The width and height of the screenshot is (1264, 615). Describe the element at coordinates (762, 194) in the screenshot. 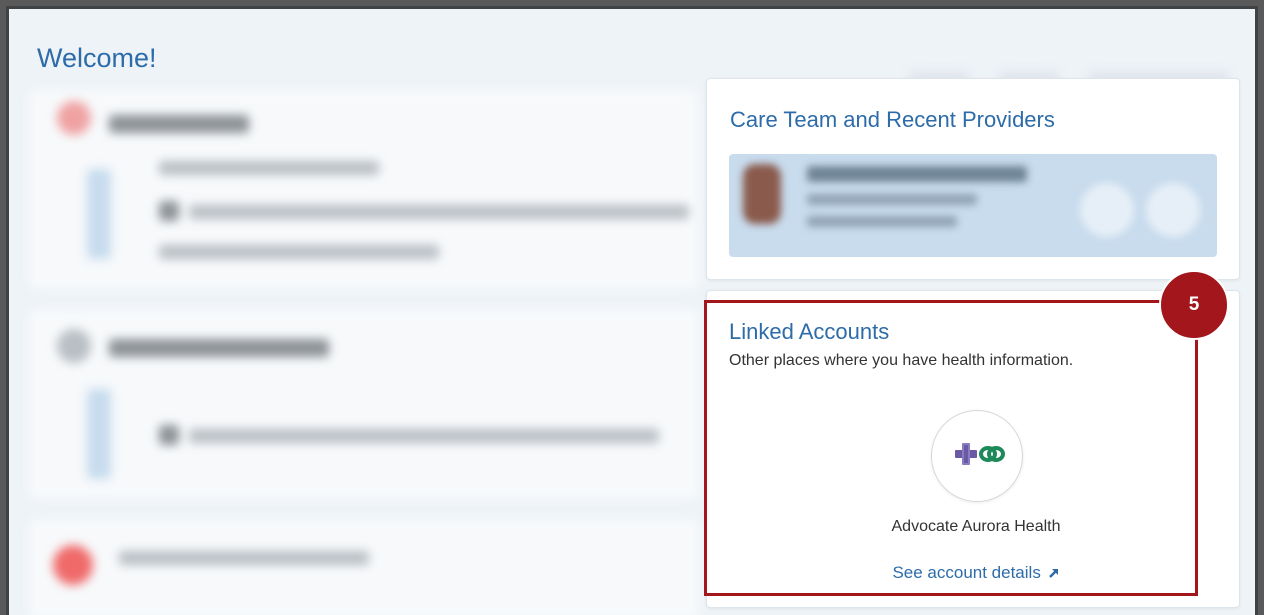

I see `provider-avatar` at that location.